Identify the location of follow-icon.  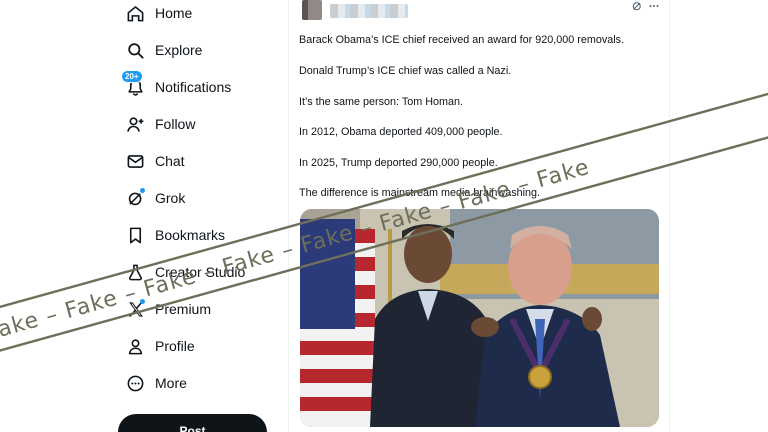
(135, 124).